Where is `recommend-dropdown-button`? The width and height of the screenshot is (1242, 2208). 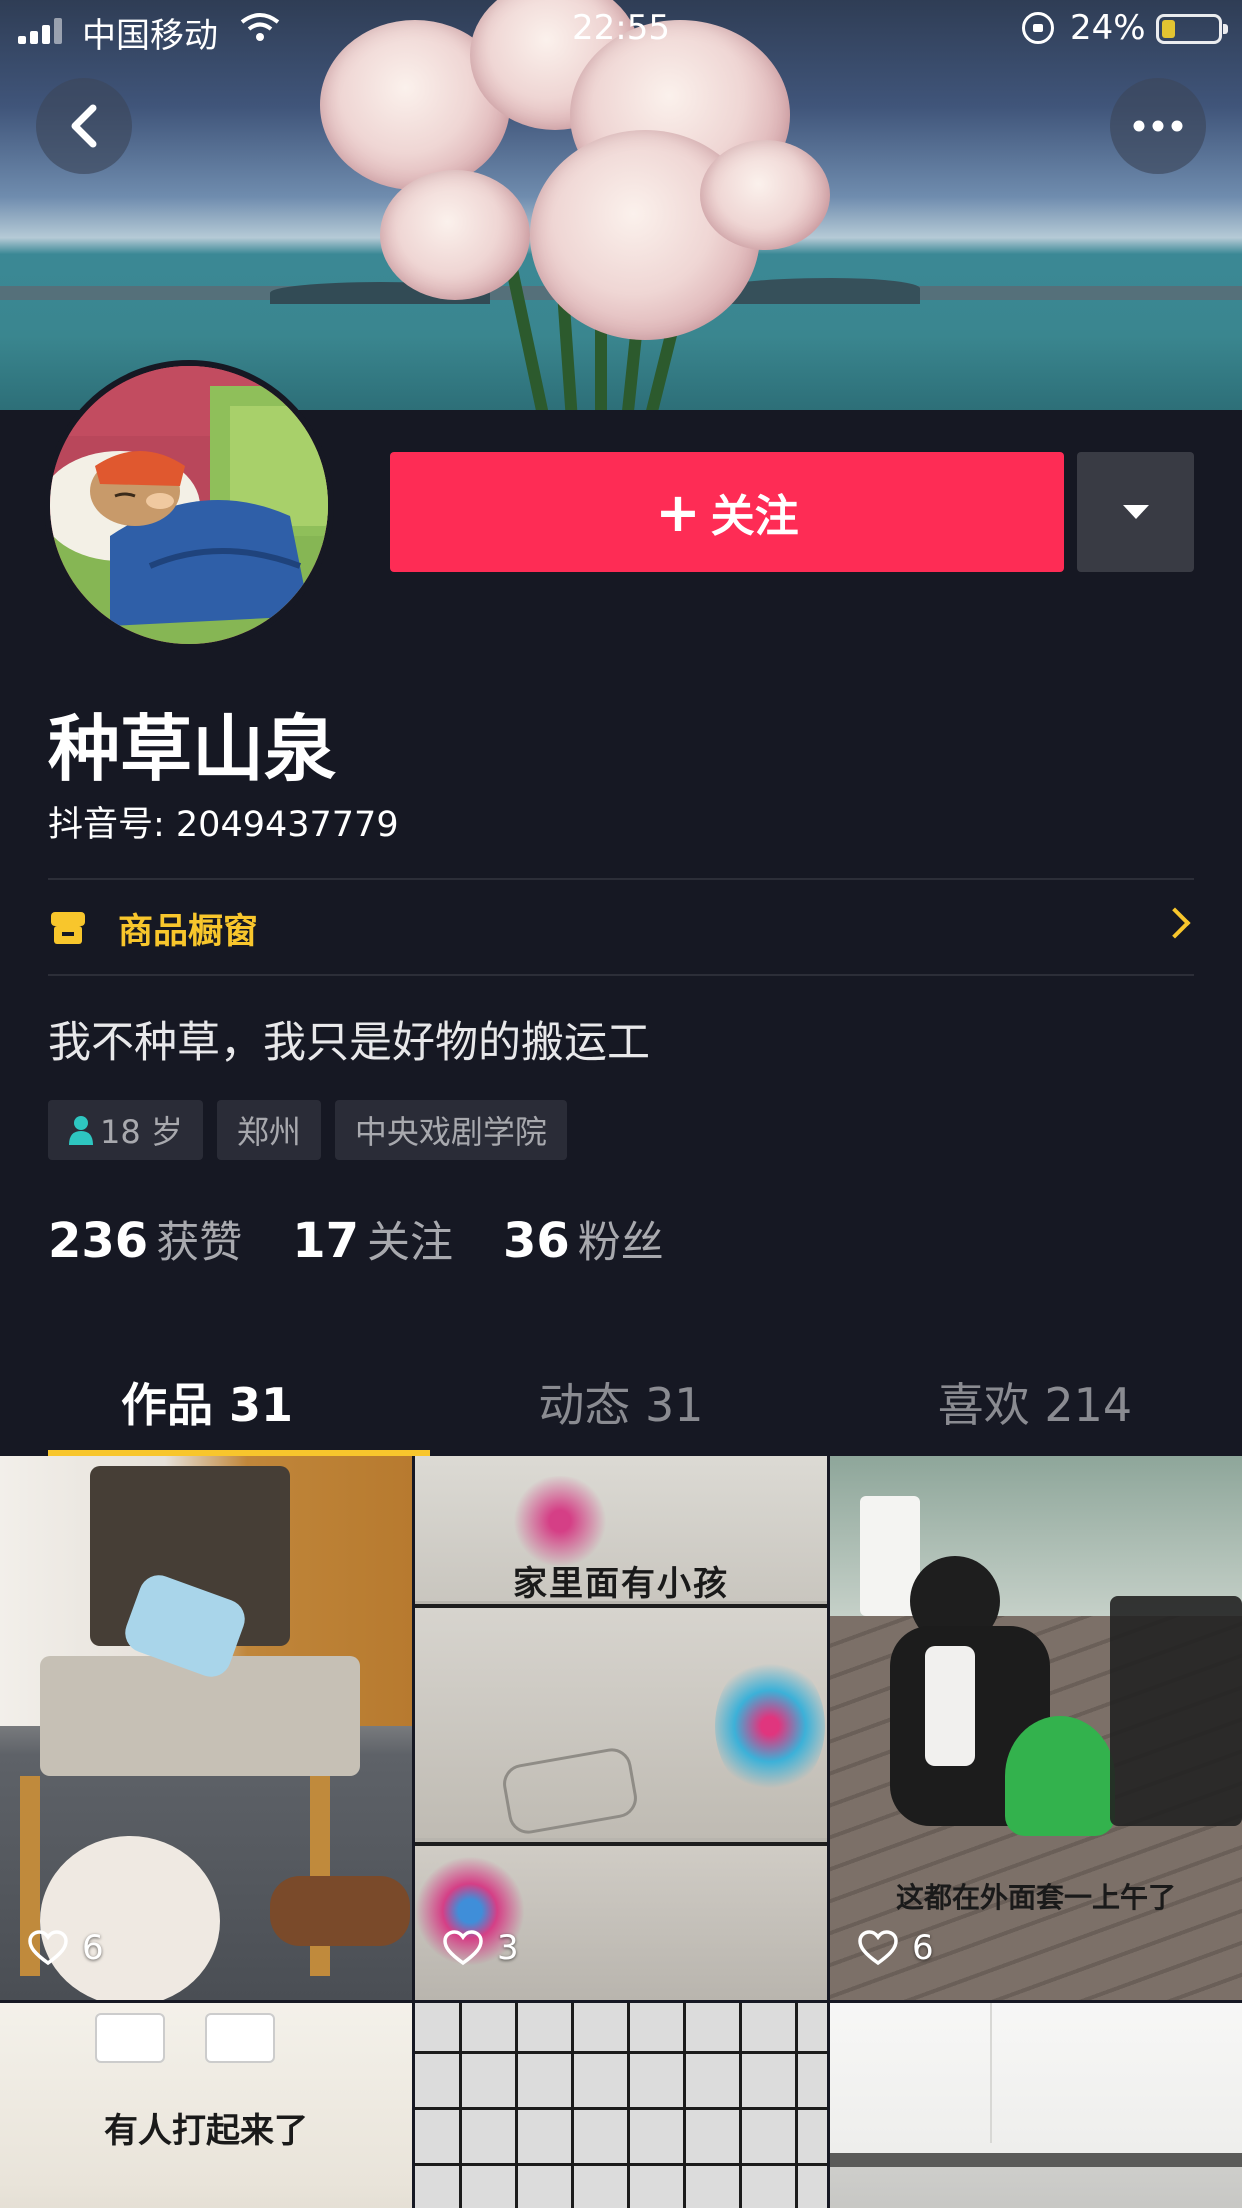 recommend-dropdown-button is located at coordinates (1135, 512).